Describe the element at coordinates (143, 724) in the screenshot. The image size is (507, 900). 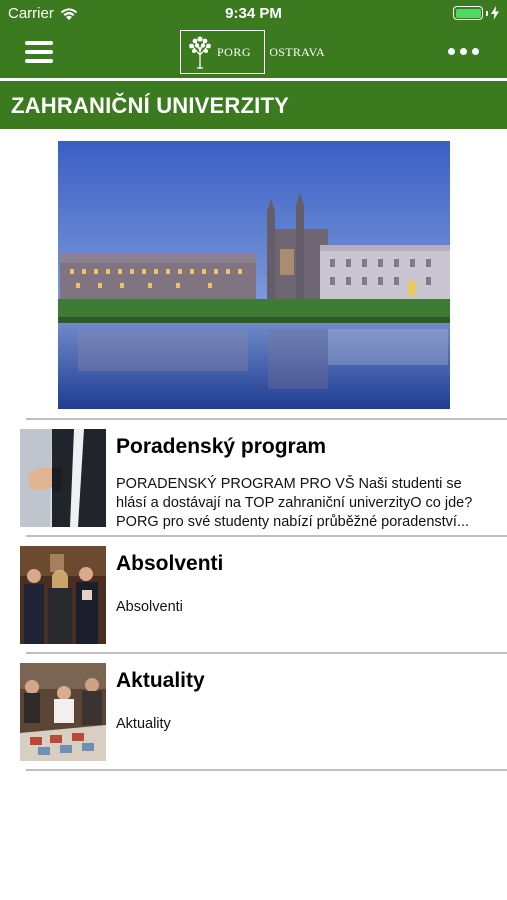
I see `item-description: Aktuality` at that location.